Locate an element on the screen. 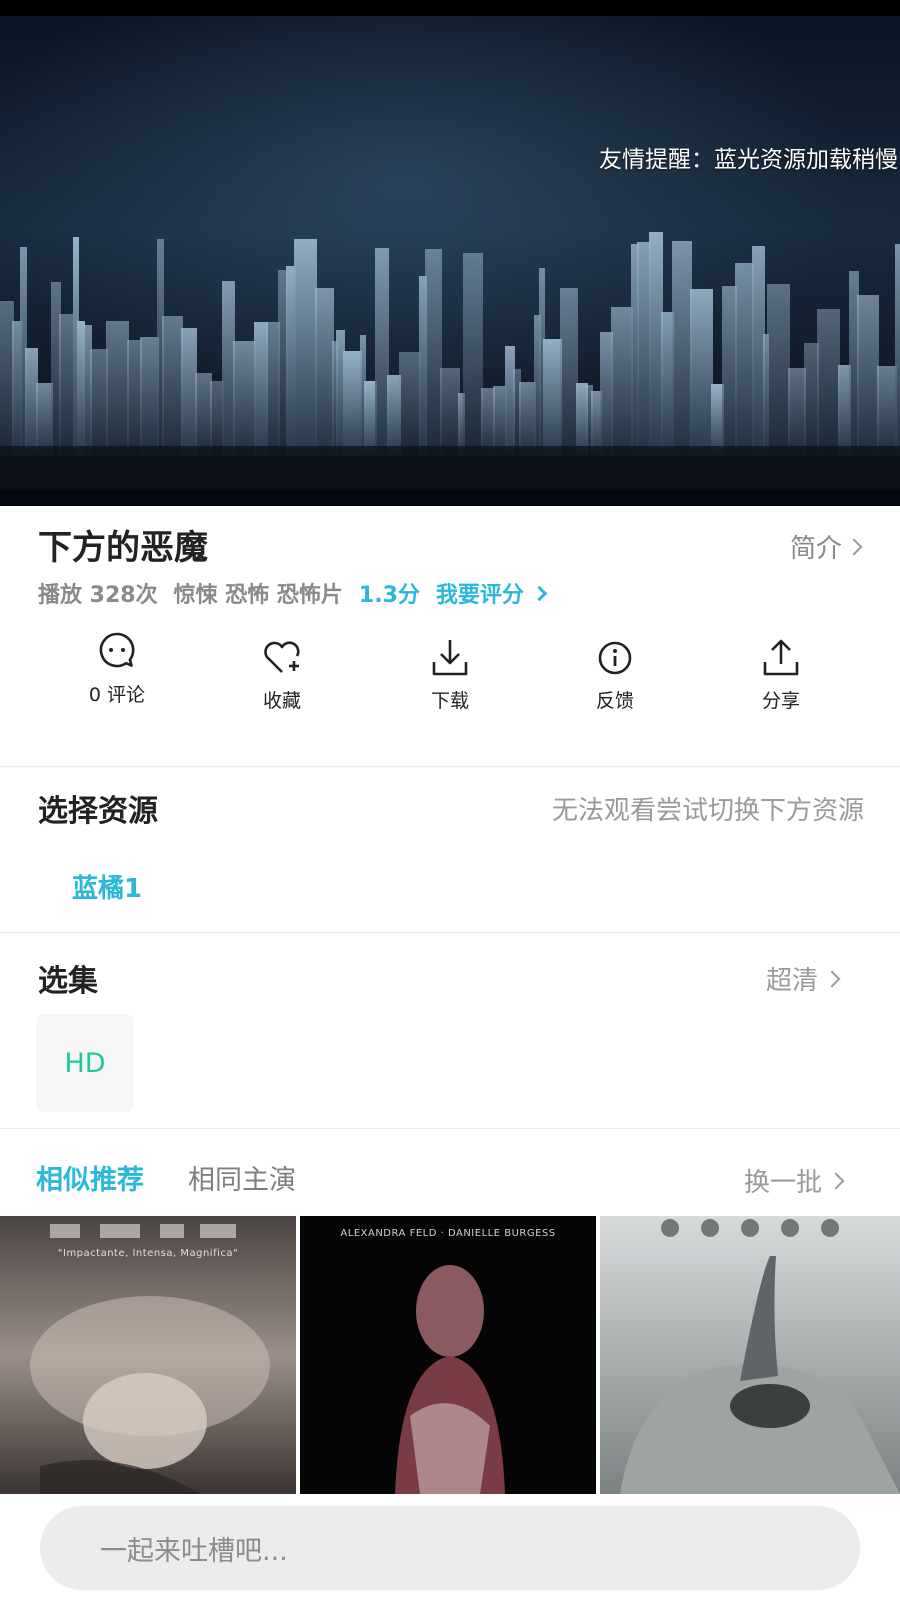 The image size is (900, 1600). intro-button: 简介 is located at coordinates (826, 546).